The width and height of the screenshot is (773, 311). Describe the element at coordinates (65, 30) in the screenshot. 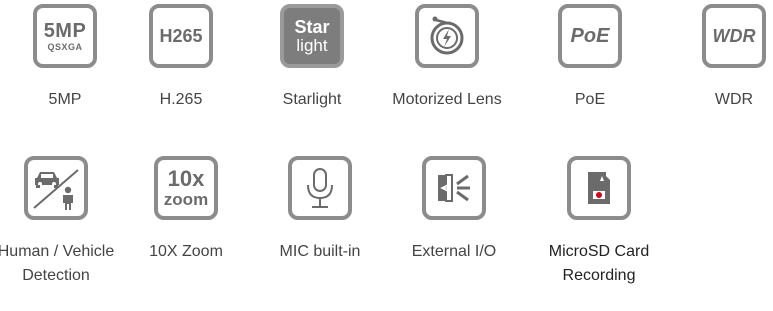

I see `icon-text: 5MP` at that location.